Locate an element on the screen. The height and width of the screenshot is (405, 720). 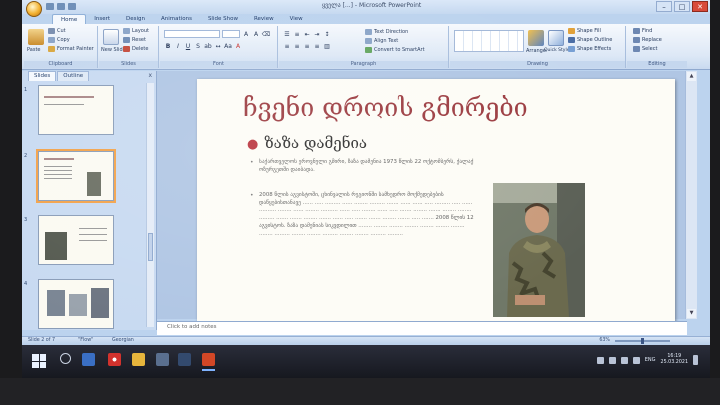
chevron-up-icon is located at coordinates (600, 360).